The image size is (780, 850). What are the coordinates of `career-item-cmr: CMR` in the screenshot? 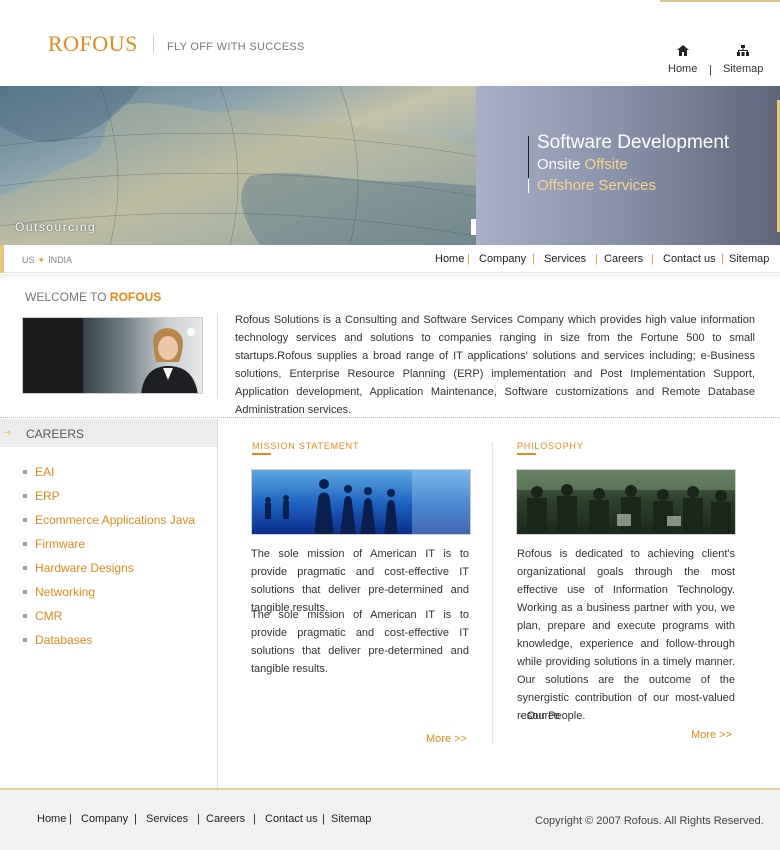 It's located at (42, 616).